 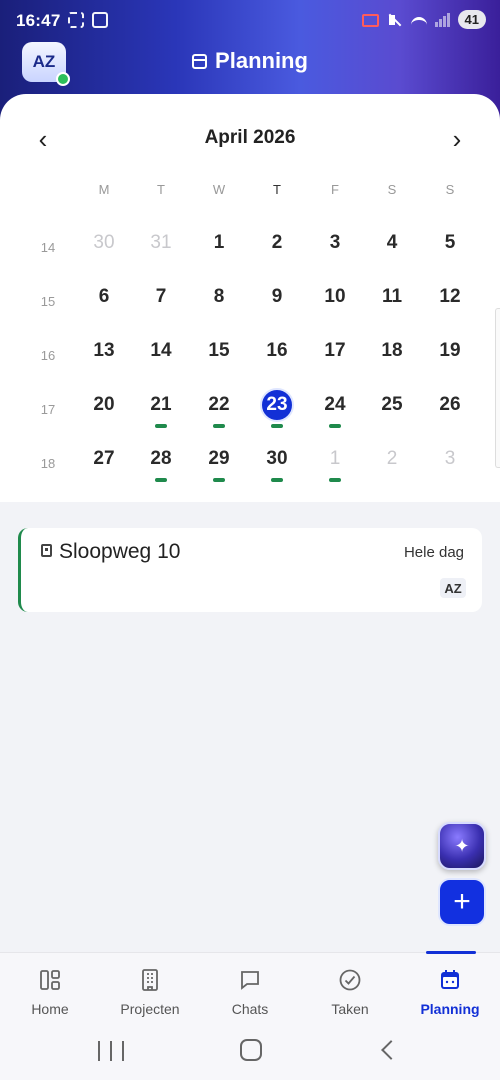 What do you see at coordinates (391, 1050) in the screenshot?
I see `back-button` at bounding box center [391, 1050].